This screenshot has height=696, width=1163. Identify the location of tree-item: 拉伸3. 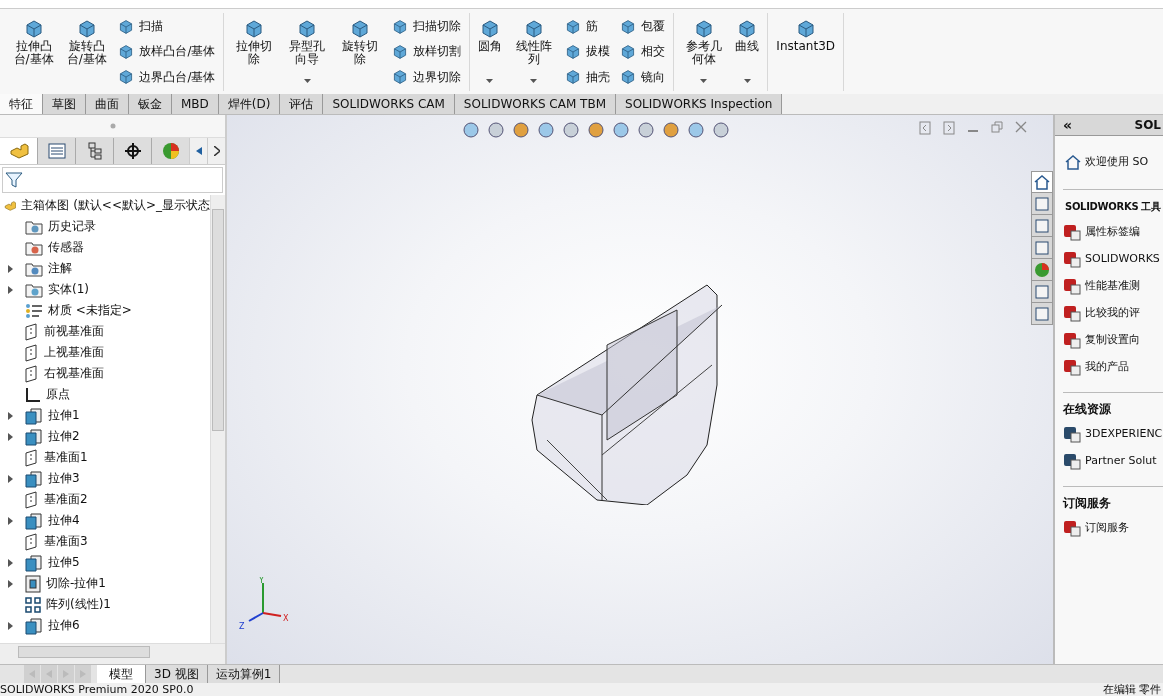
(64, 478).